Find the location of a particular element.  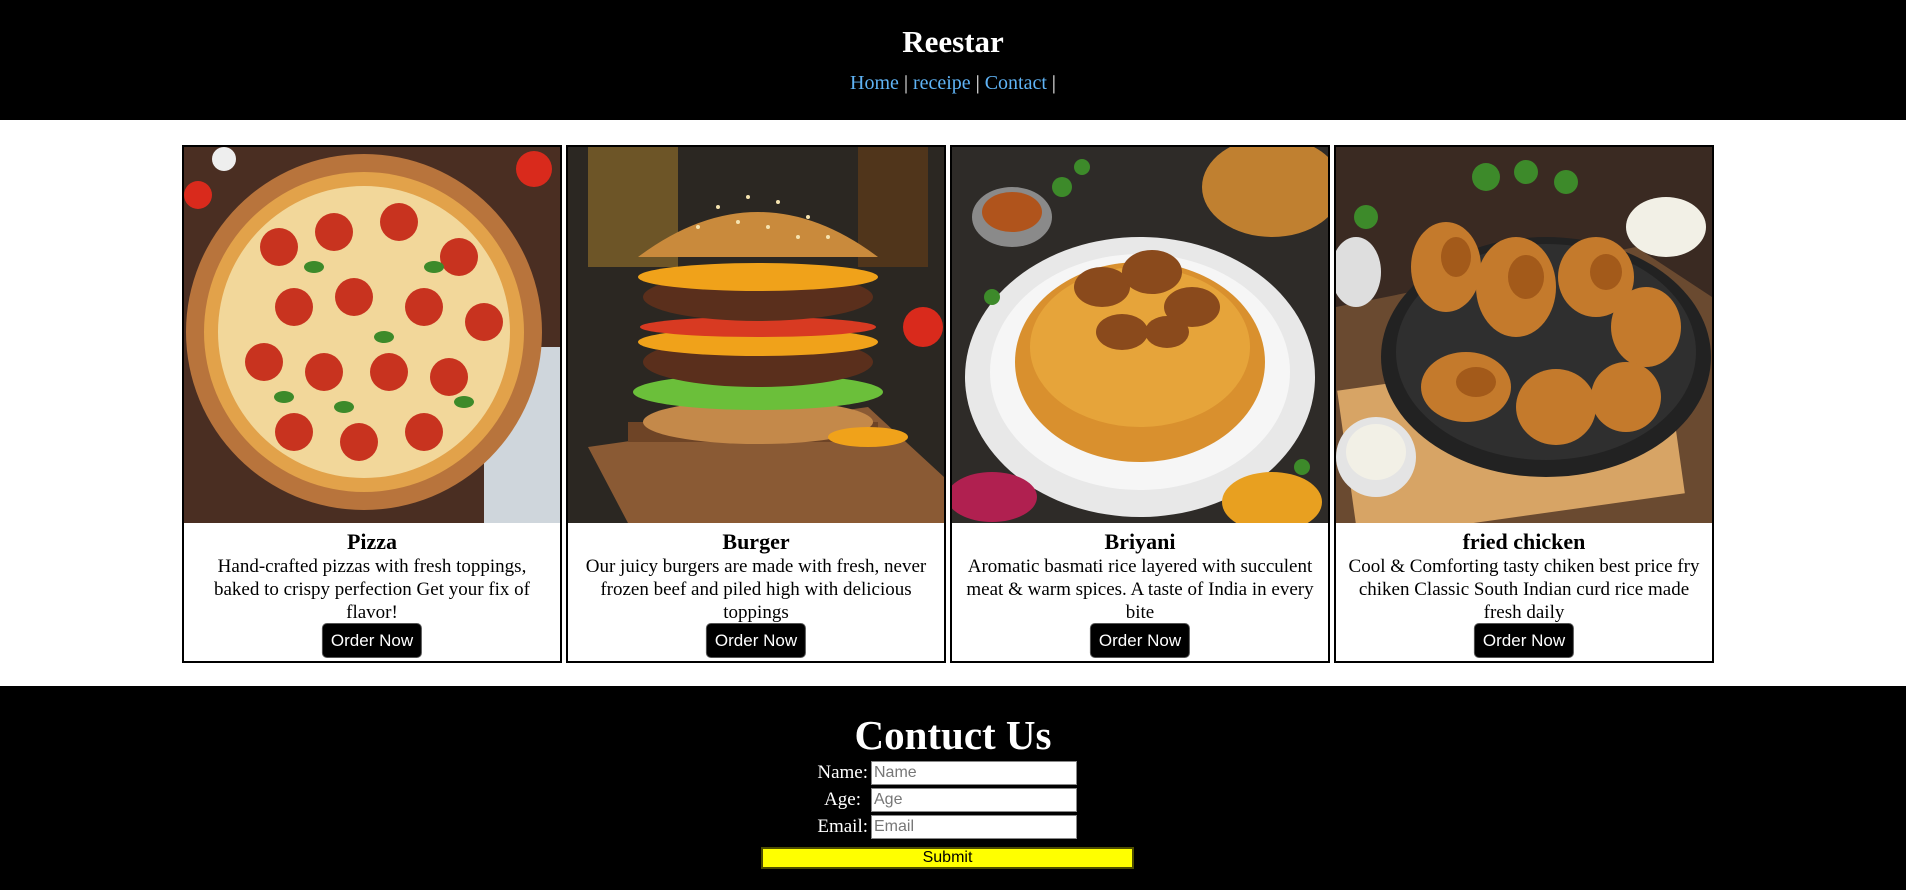

submit-button: Submit is located at coordinates (947, 858).